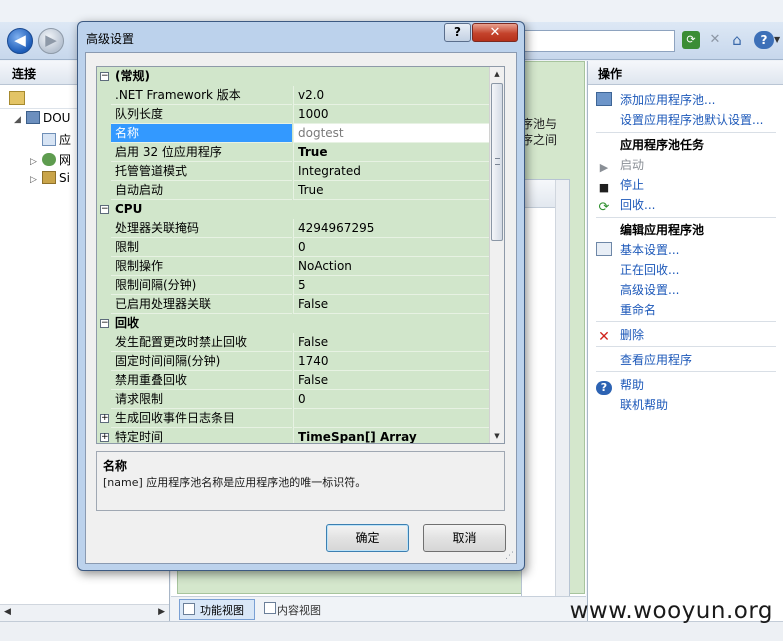 This screenshot has height=641, width=783. Describe the element at coordinates (691, 40) in the screenshot. I see `refresh-icon: ⟳` at that location.